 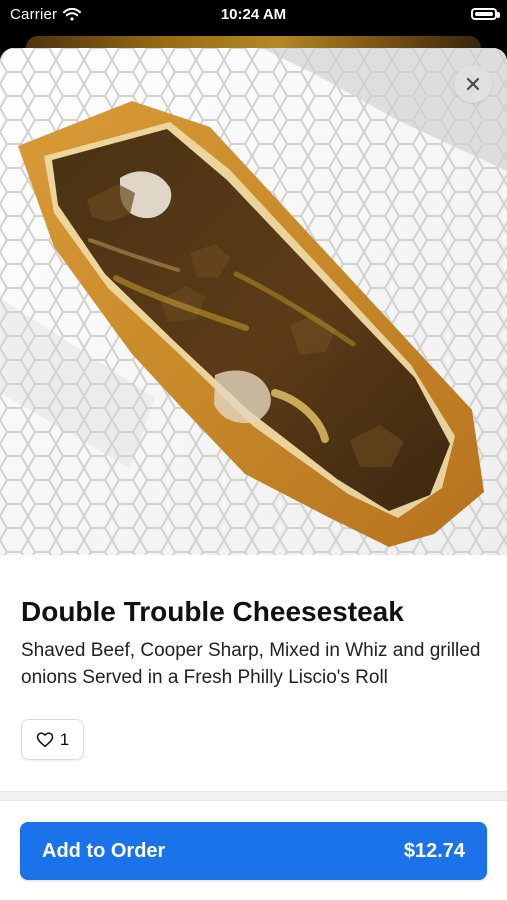 What do you see at coordinates (434, 850) in the screenshot?
I see `price-label: $12.74` at bounding box center [434, 850].